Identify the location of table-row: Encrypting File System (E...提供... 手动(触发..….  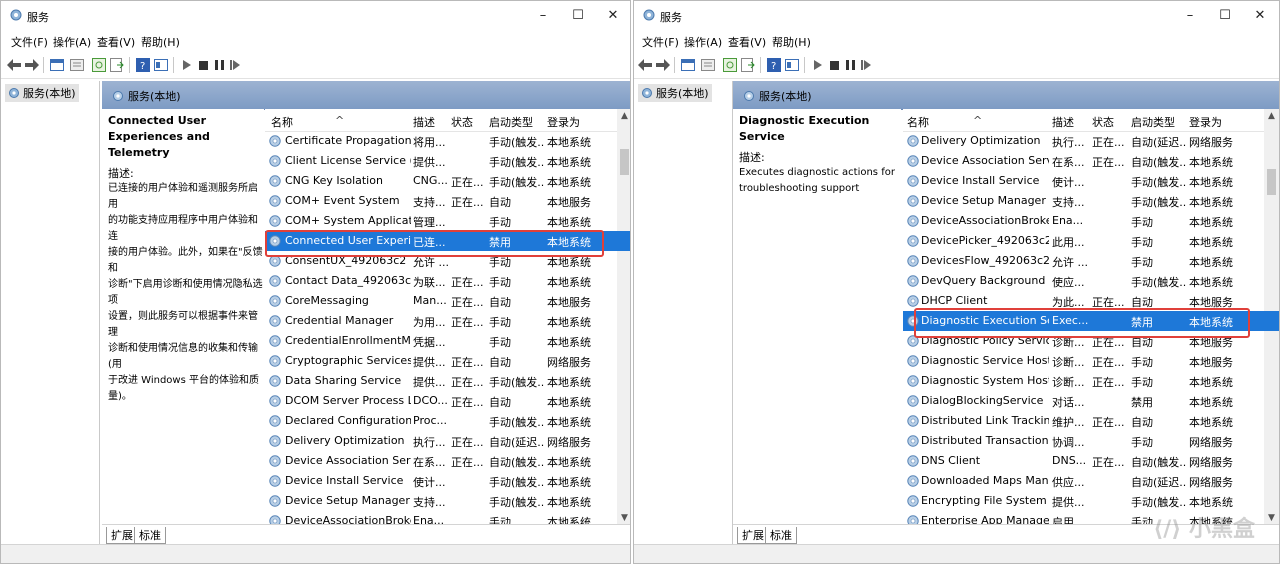
(1091, 501).